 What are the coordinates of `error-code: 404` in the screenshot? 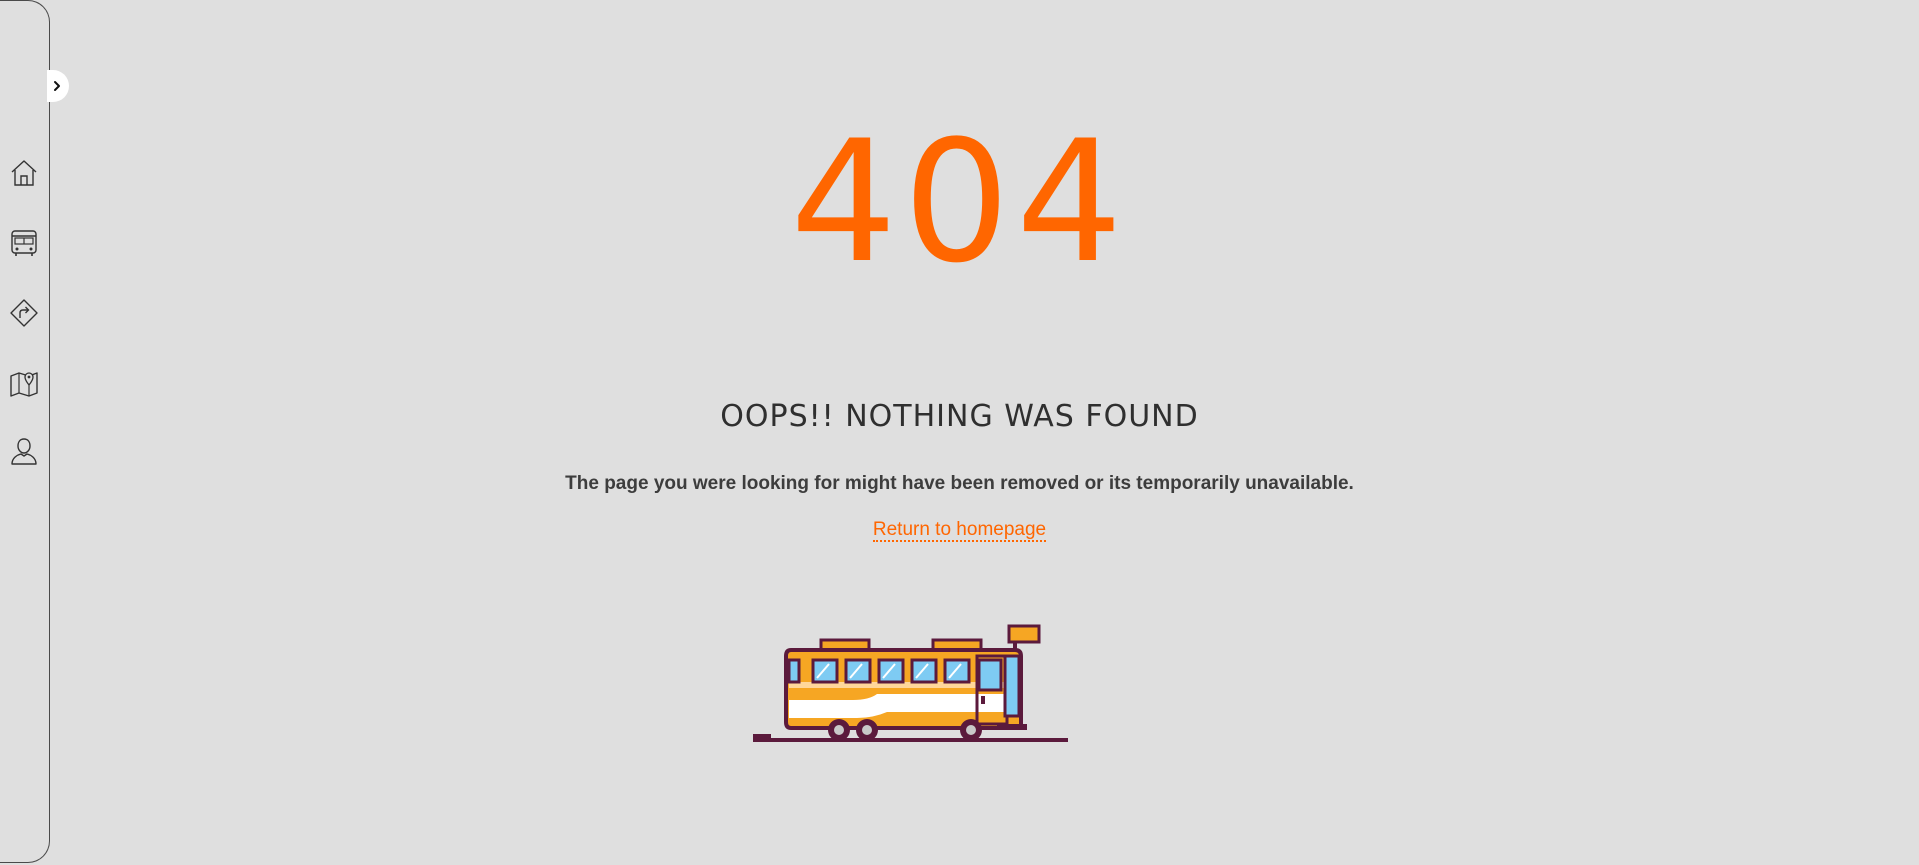 It's located at (959, 202).